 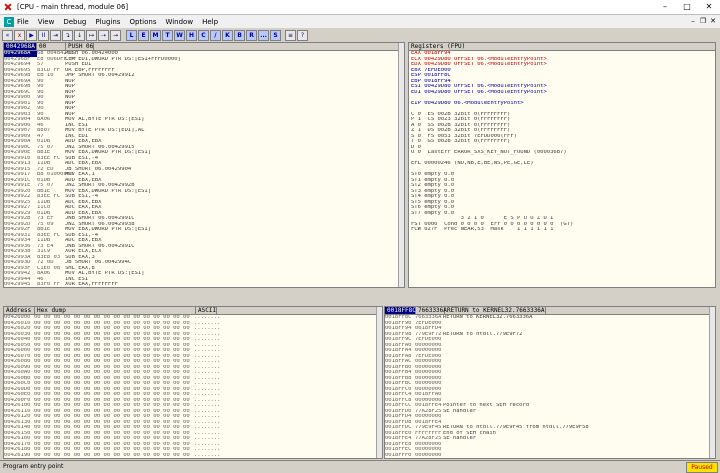 I want to click on disasm-command: JB SHORT 06.0042994C, so click(x=98, y=262).